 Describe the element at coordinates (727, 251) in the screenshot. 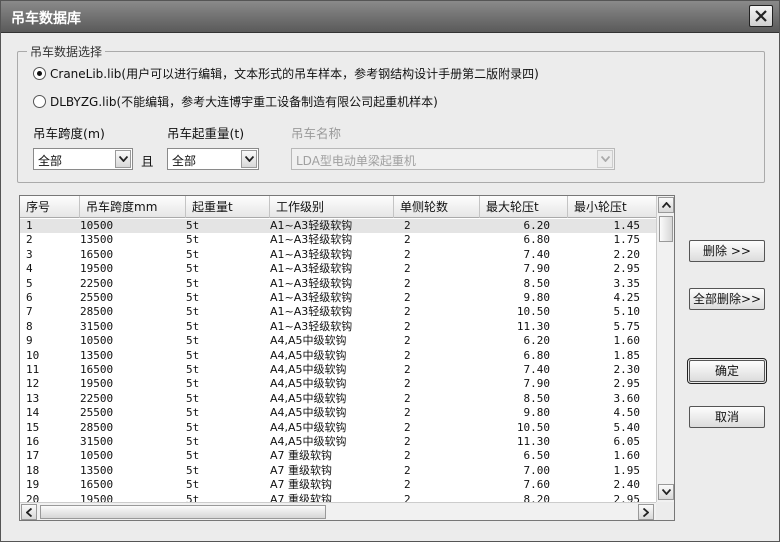

I see `delete-button: 删除 >>` at that location.